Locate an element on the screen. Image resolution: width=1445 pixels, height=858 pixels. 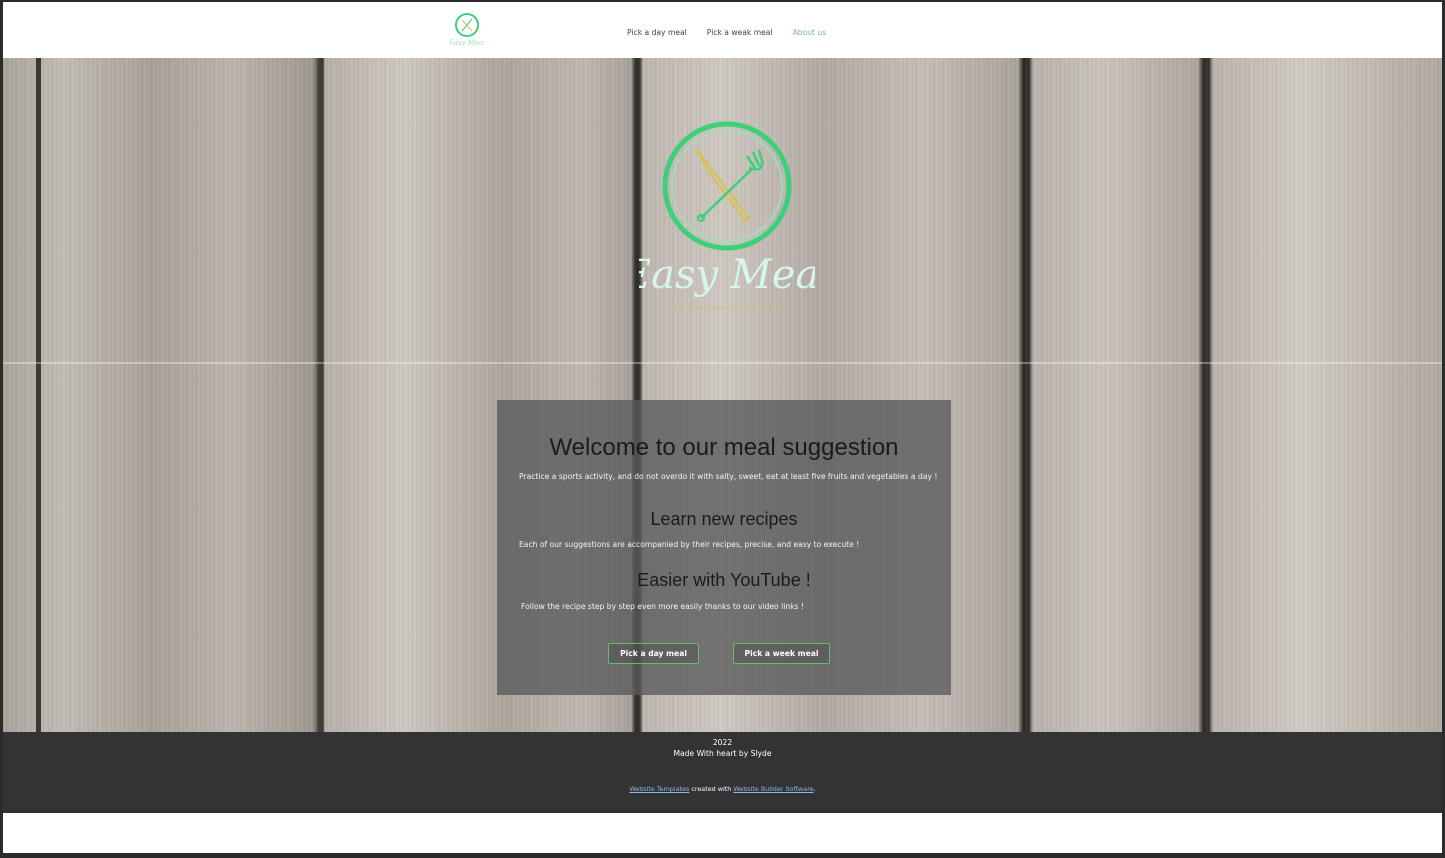
pick-week-meal-button: Pick a week meal is located at coordinates (781, 653).